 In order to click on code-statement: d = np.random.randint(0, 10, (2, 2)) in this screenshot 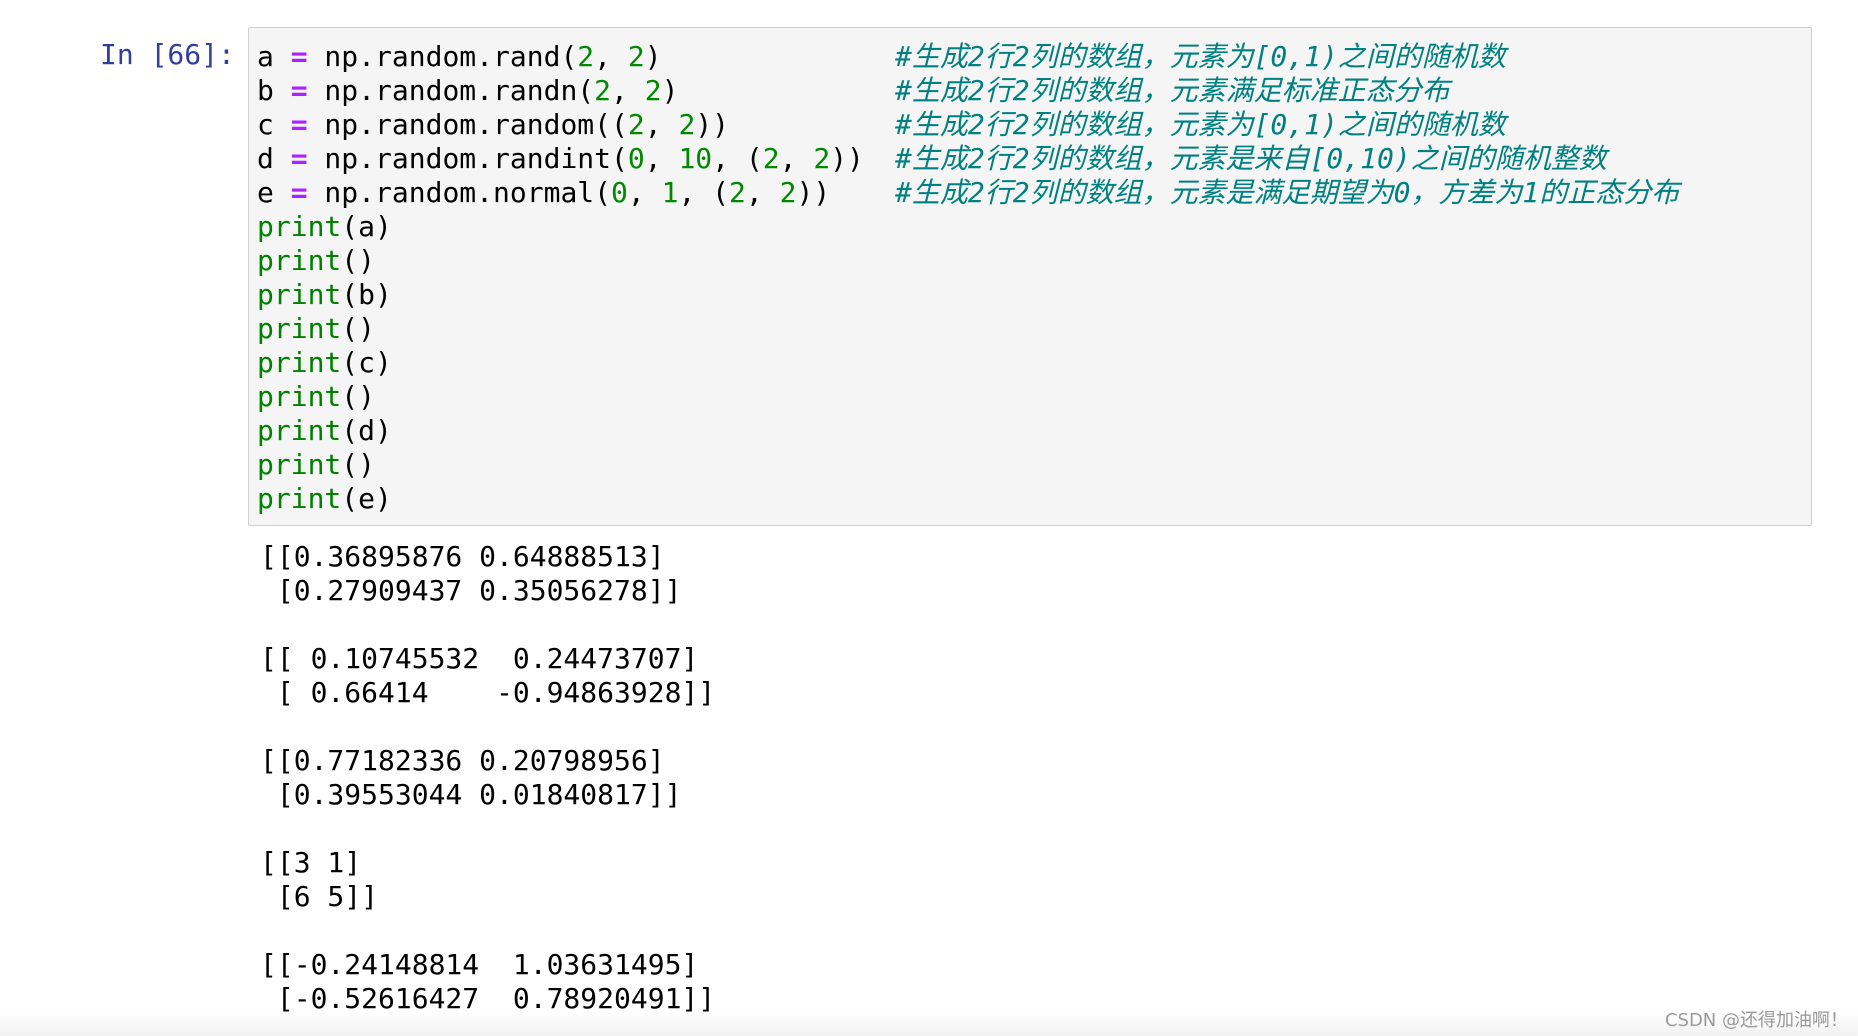, I will do `click(560, 159)`.